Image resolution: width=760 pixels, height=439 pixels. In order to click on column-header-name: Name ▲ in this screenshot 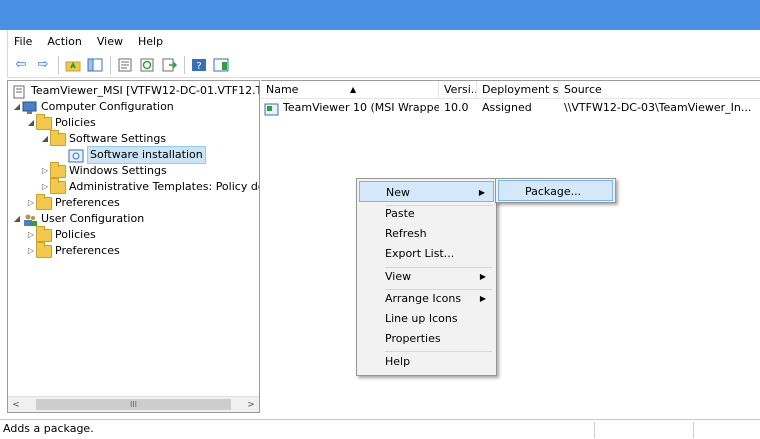, I will do `click(350, 90)`.